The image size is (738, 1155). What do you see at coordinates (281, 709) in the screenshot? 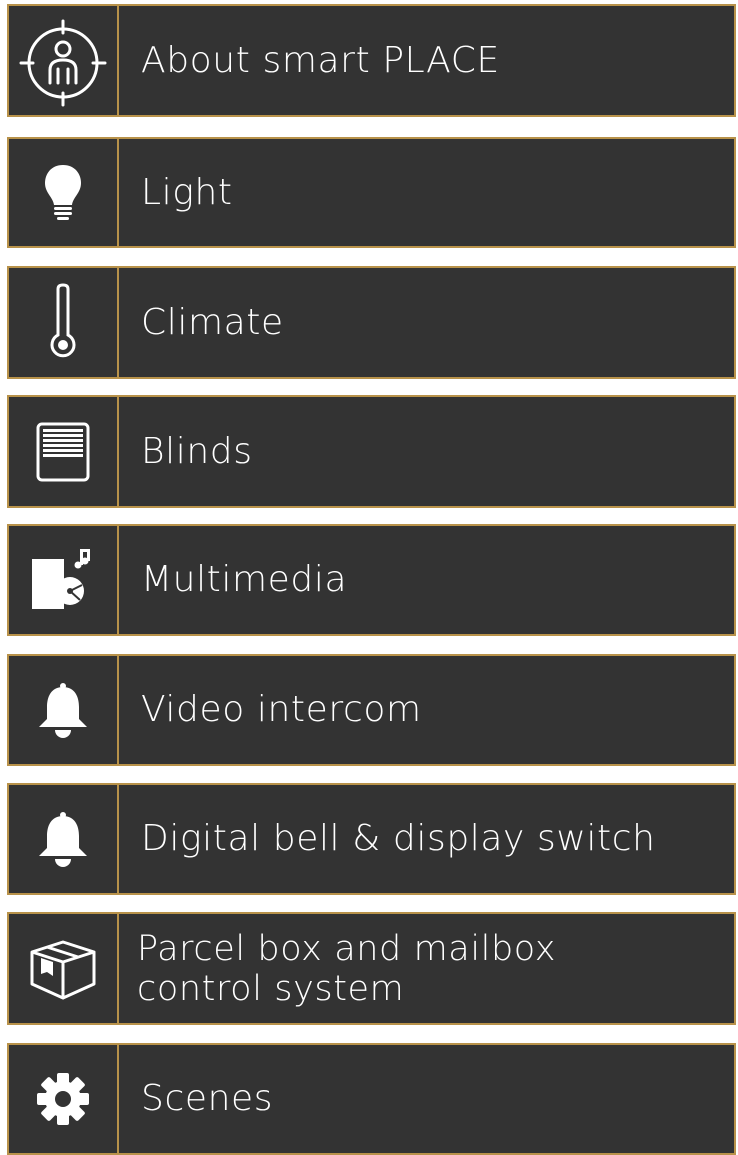
I see `menu-item-label: Video intercom` at bounding box center [281, 709].